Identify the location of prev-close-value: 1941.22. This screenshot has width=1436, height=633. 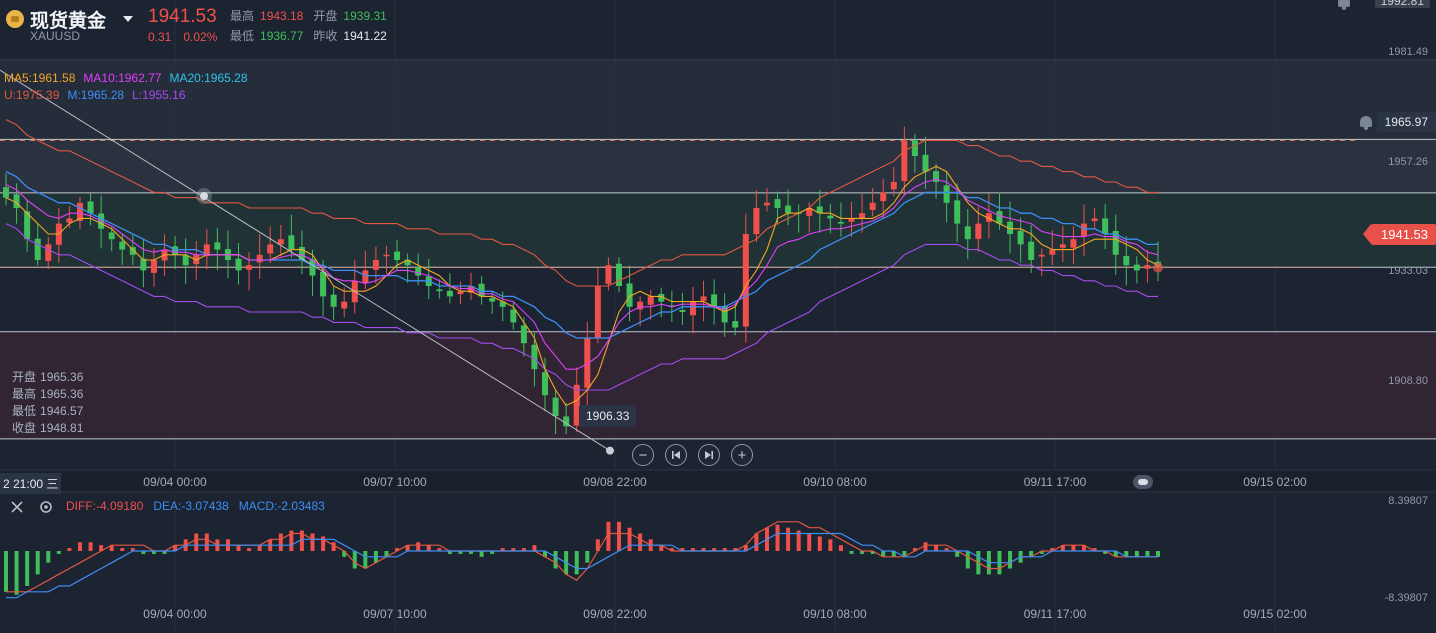
(365, 36).